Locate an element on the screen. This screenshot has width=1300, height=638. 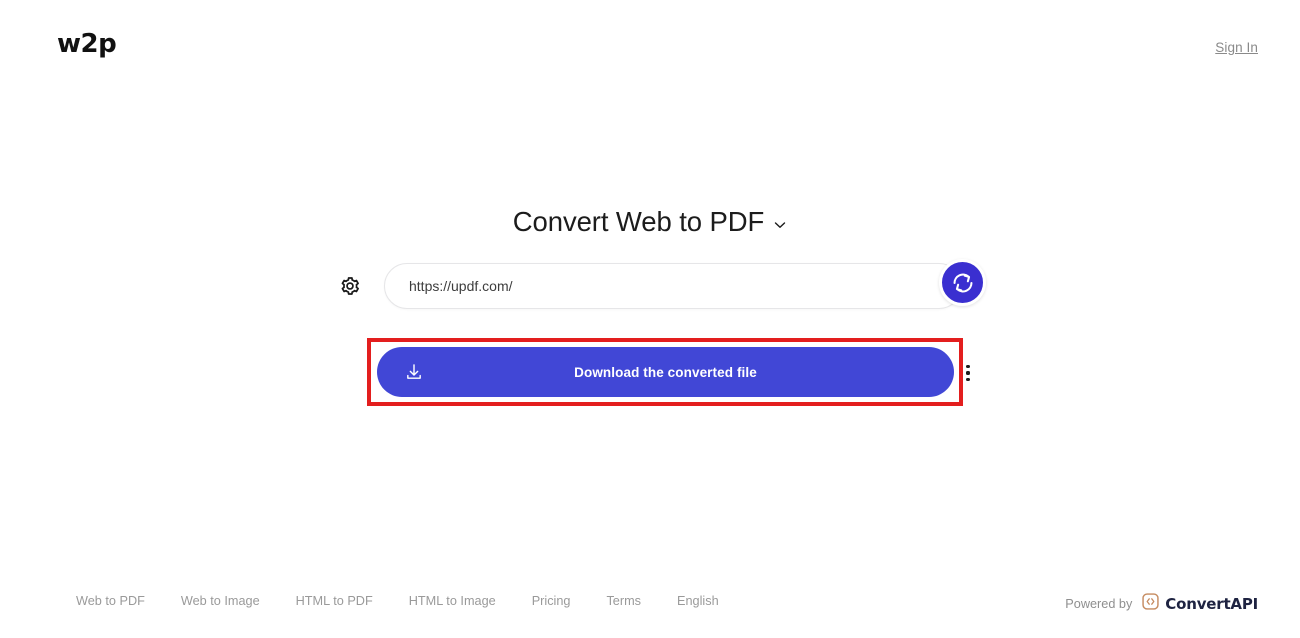
kebab-menu-icon is located at coordinates (968, 373).